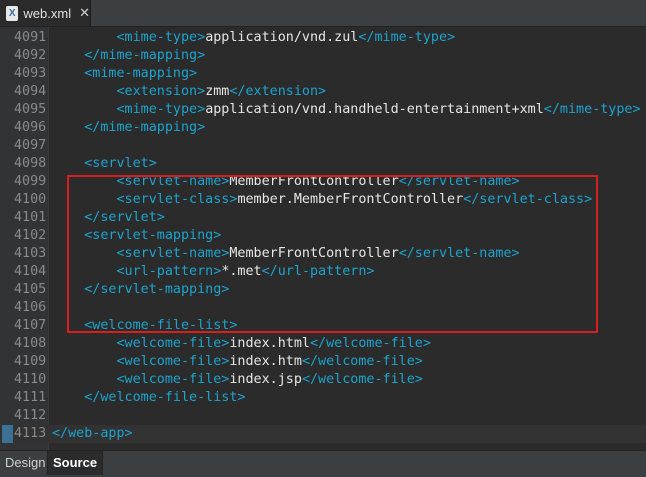  I want to click on xml-text-content: zmm, so click(217, 91).